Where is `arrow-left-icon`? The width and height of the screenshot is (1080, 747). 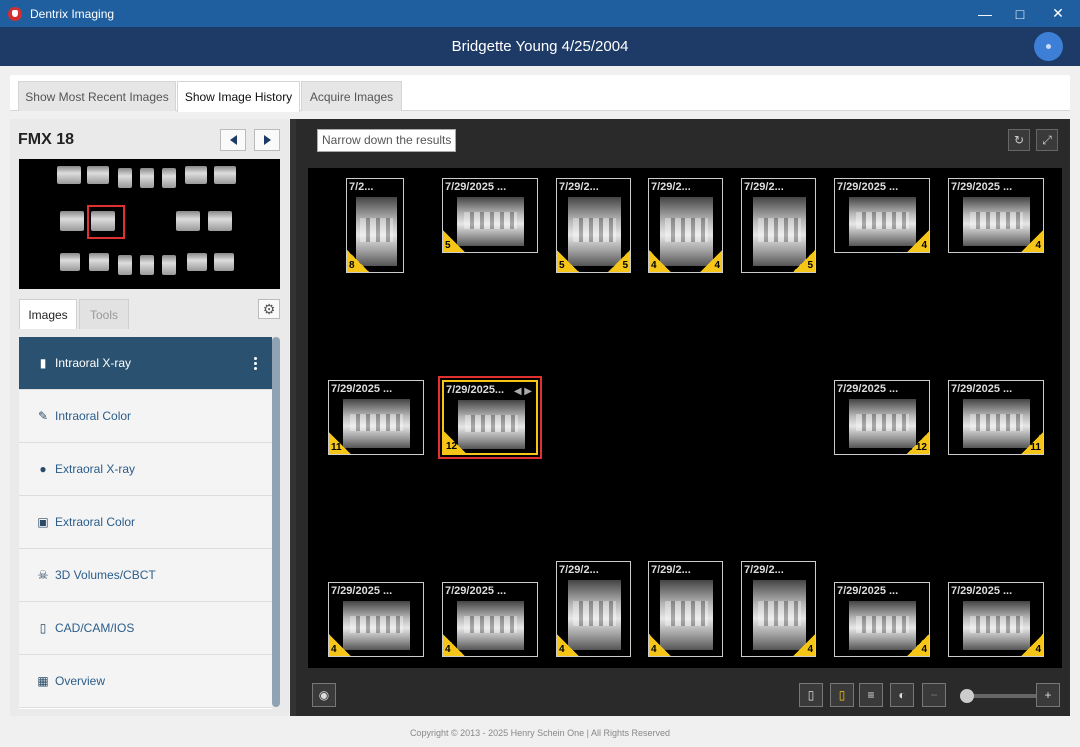
arrow-left-icon is located at coordinates (233, 140).